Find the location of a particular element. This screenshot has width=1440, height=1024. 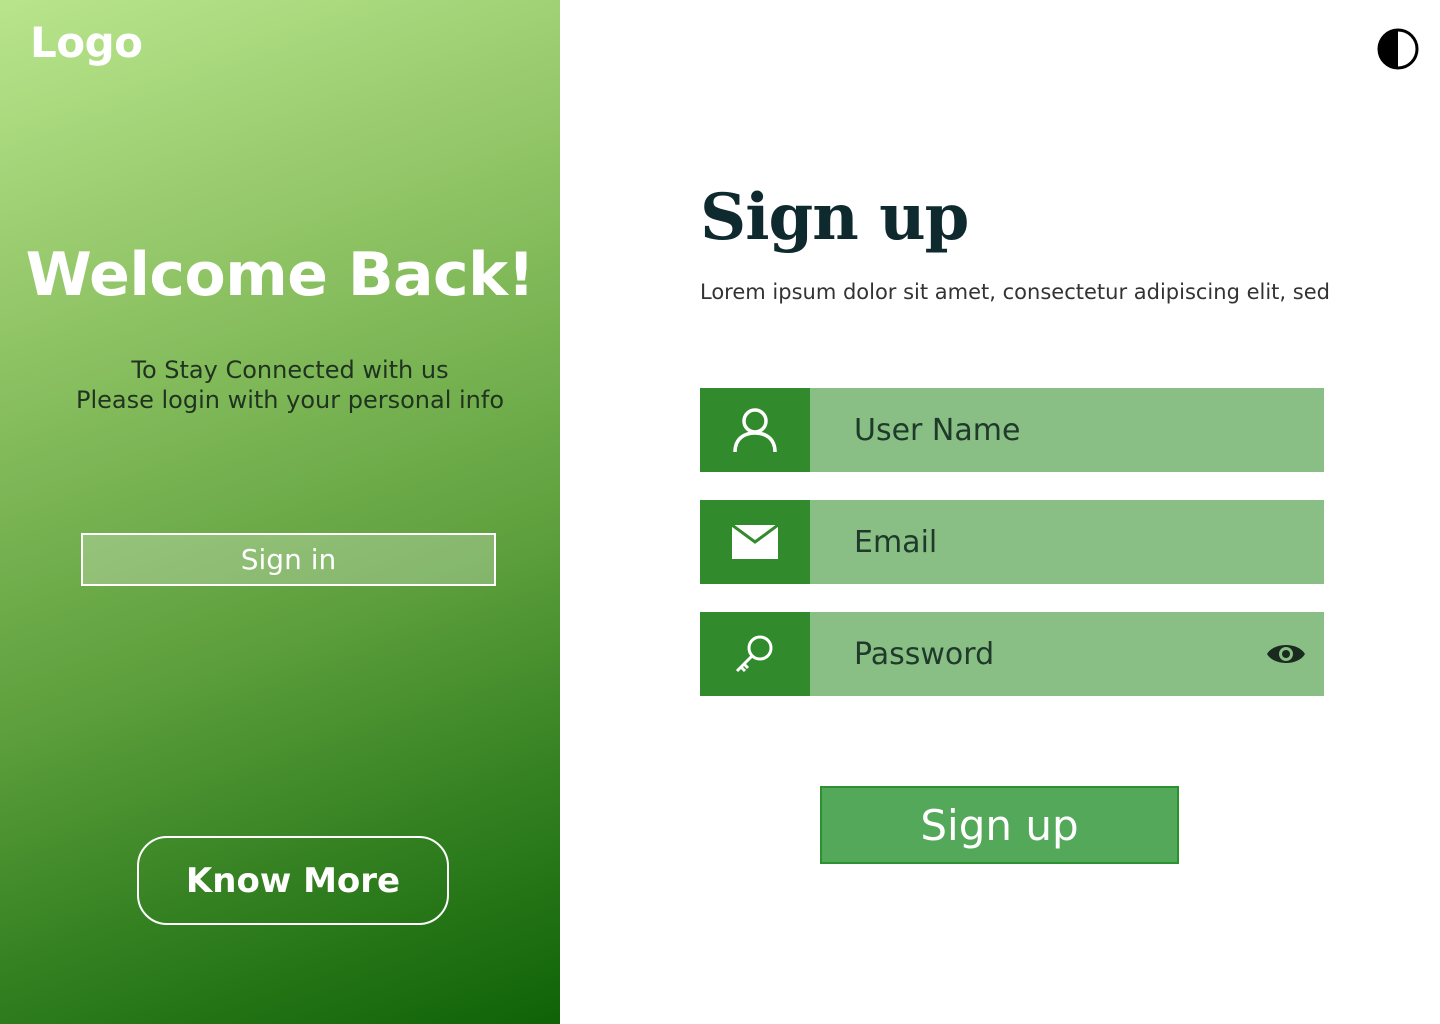

logo: Logo is located at coordinates (86, 42).